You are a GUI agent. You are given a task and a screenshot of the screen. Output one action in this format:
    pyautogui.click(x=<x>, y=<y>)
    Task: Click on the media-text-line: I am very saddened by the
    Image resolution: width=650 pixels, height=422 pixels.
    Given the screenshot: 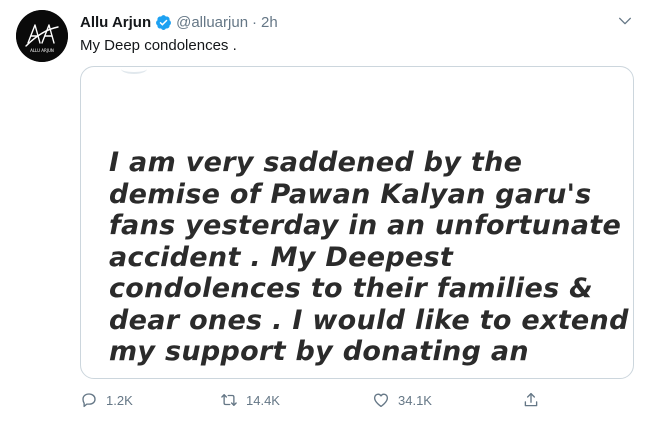 What is the action you would take?
    pyautogui.click(x=316, y=162)
    